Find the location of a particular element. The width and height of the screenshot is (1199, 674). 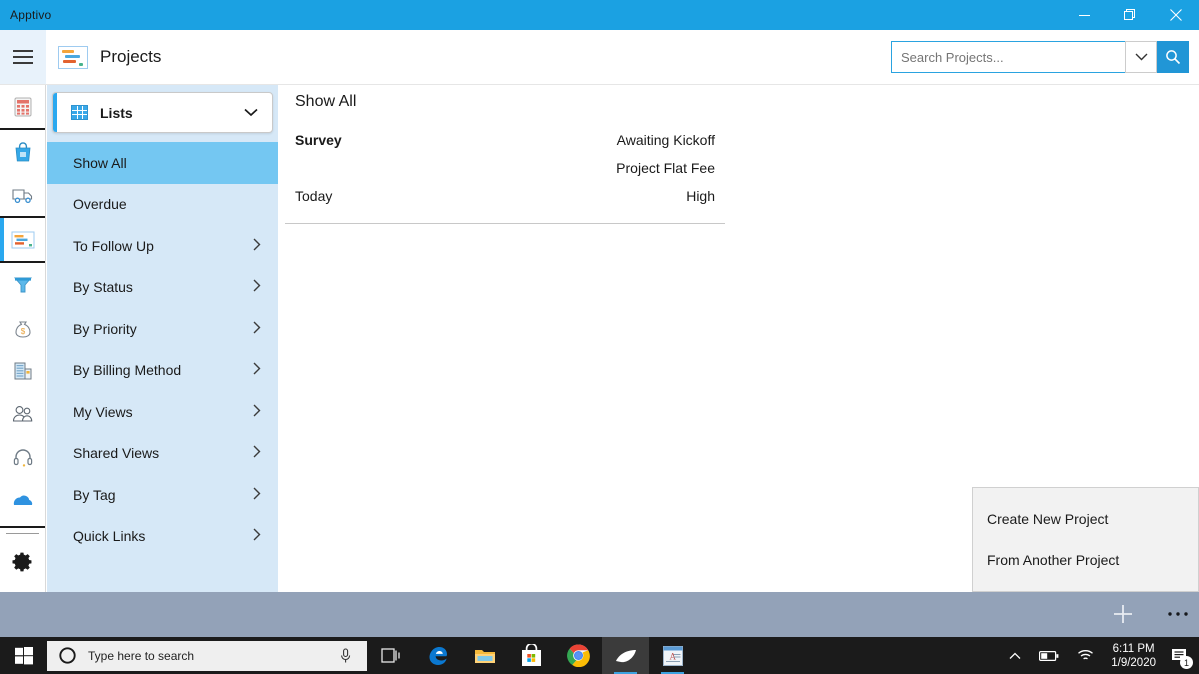

windows-start-icon is located at coordinates (23, 655).